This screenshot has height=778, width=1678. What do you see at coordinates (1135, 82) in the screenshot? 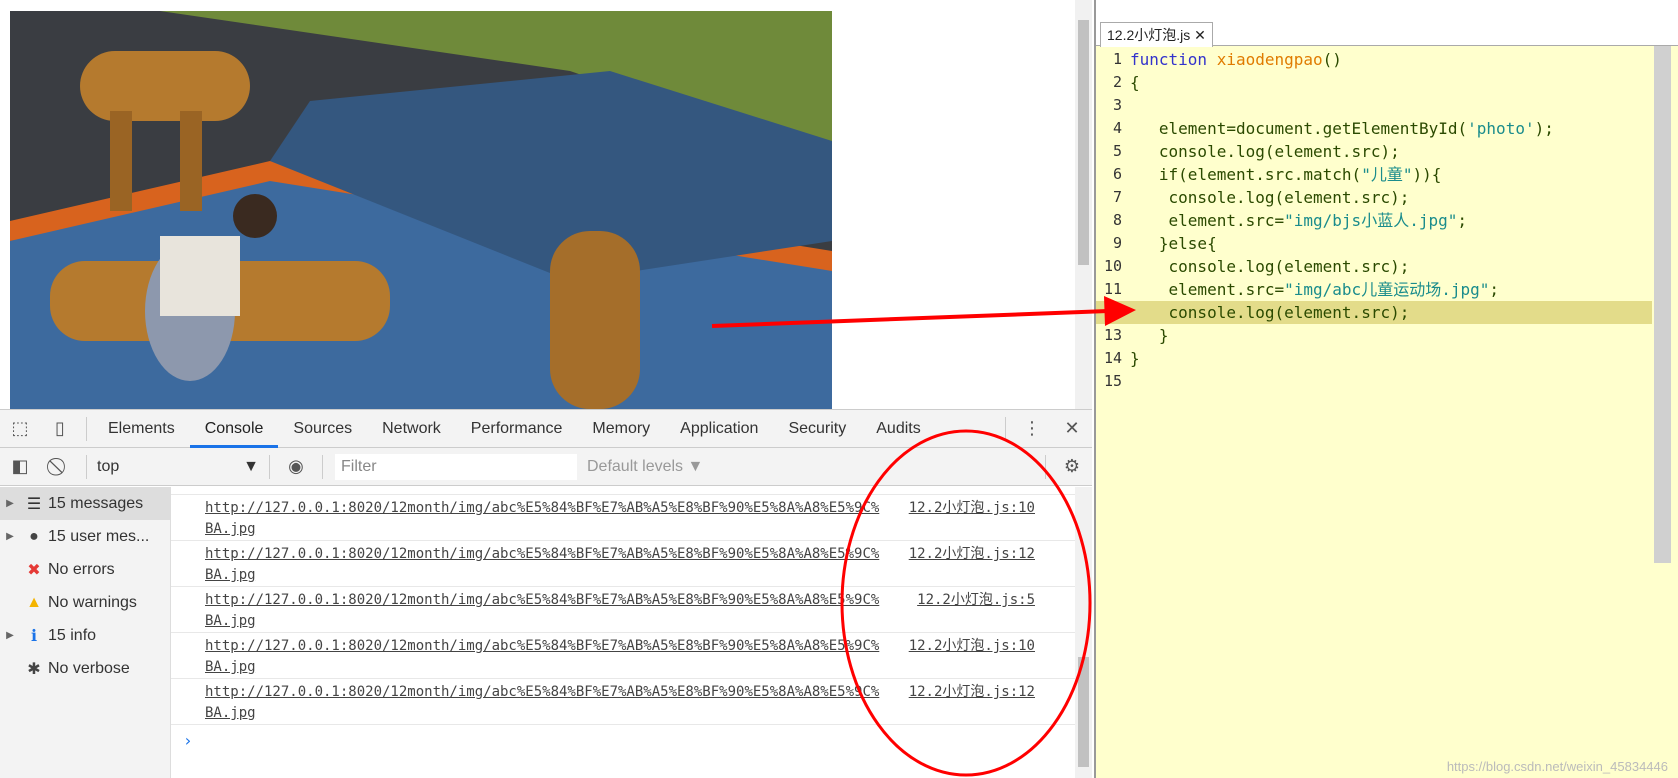
I see `code-token: {` at bounding box center [1135, 82].